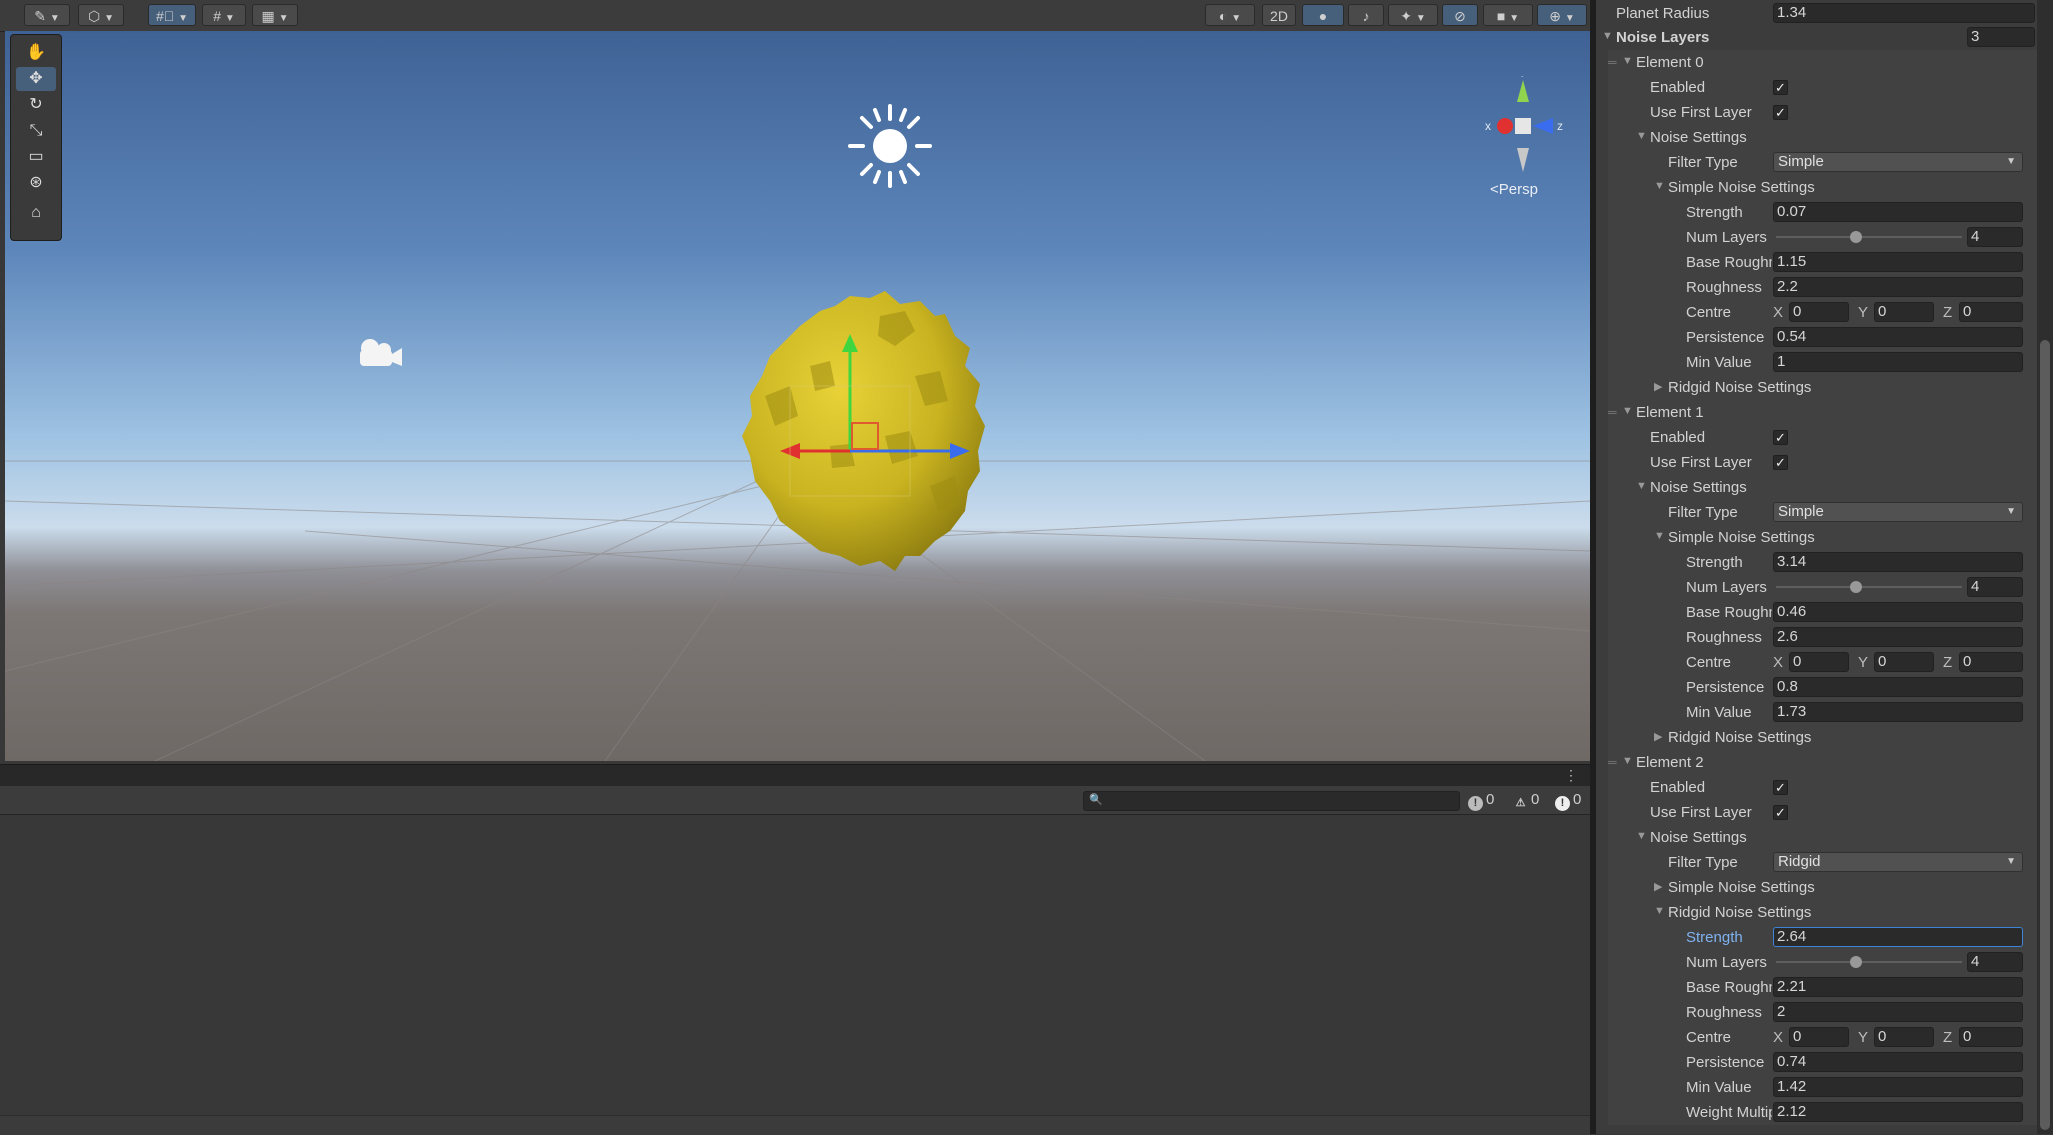  I want to click on base-roughness-field: 2.21, so click(1898, 987).